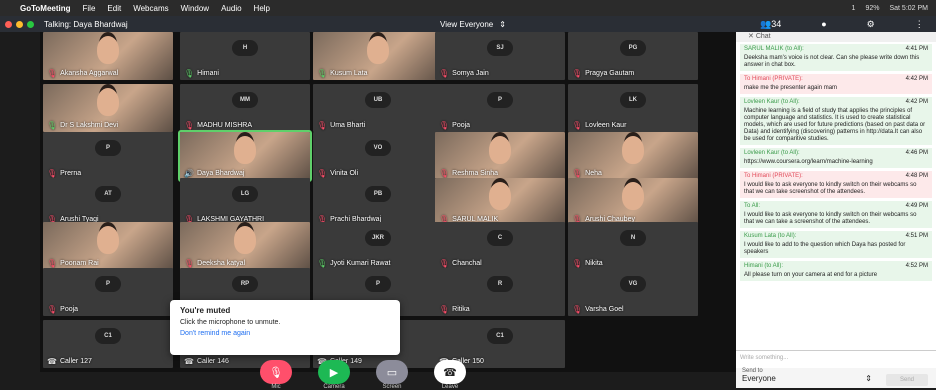 Image resolution: width=936 pixels, height=390 pixels. Describe the element at coordinates (348, 125) in the screenshot. I see `participant-name: Uma Bharti` at that location.